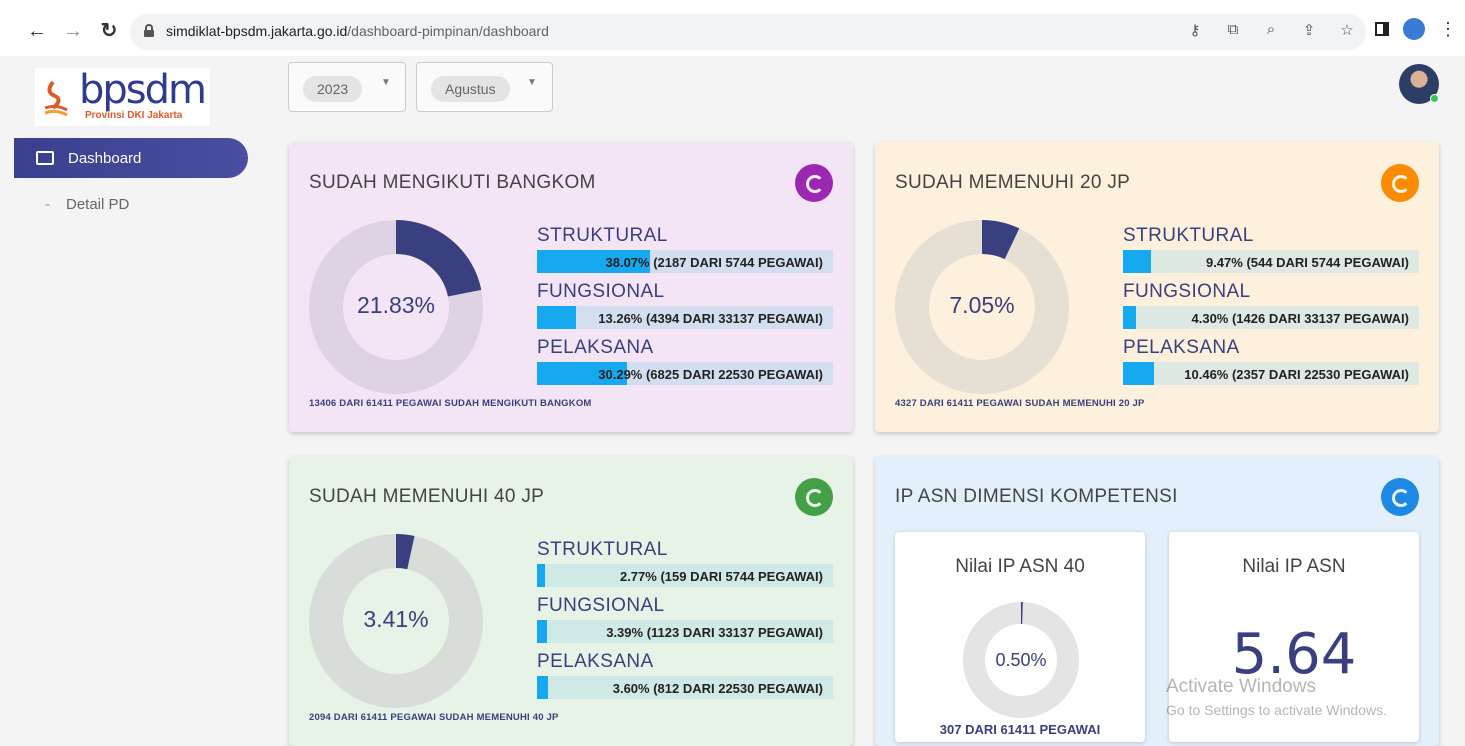 The height and width of the screenshot is (746, 1465). Describe the element at coordinates (452, 182) in the screenshot. I see `card-title: SUDAH MENGIKUTI BANGKOM` at that location.